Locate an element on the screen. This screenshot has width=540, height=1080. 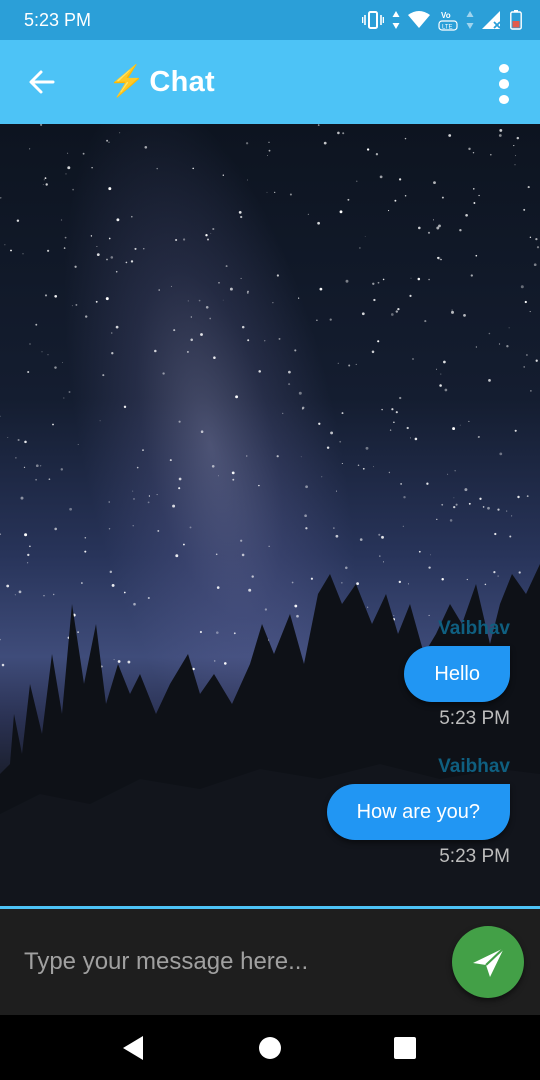
message-time: 5:23 PM is located at coordinates (474, 718).